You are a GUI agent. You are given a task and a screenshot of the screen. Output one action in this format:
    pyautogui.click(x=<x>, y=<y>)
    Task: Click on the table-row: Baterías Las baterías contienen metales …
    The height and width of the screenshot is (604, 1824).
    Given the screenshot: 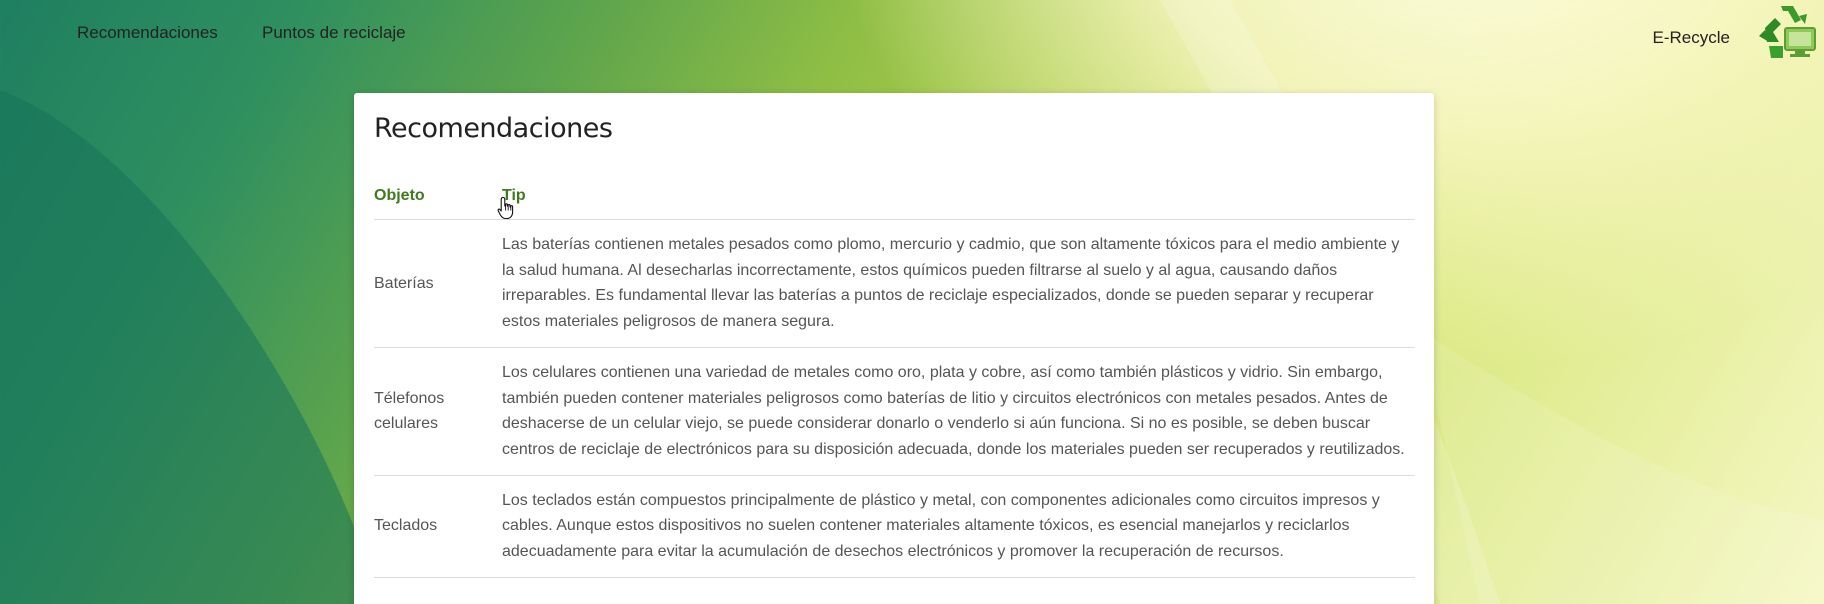 What is the action you would take?
    pyautogui.click(x=894, y=283)
    